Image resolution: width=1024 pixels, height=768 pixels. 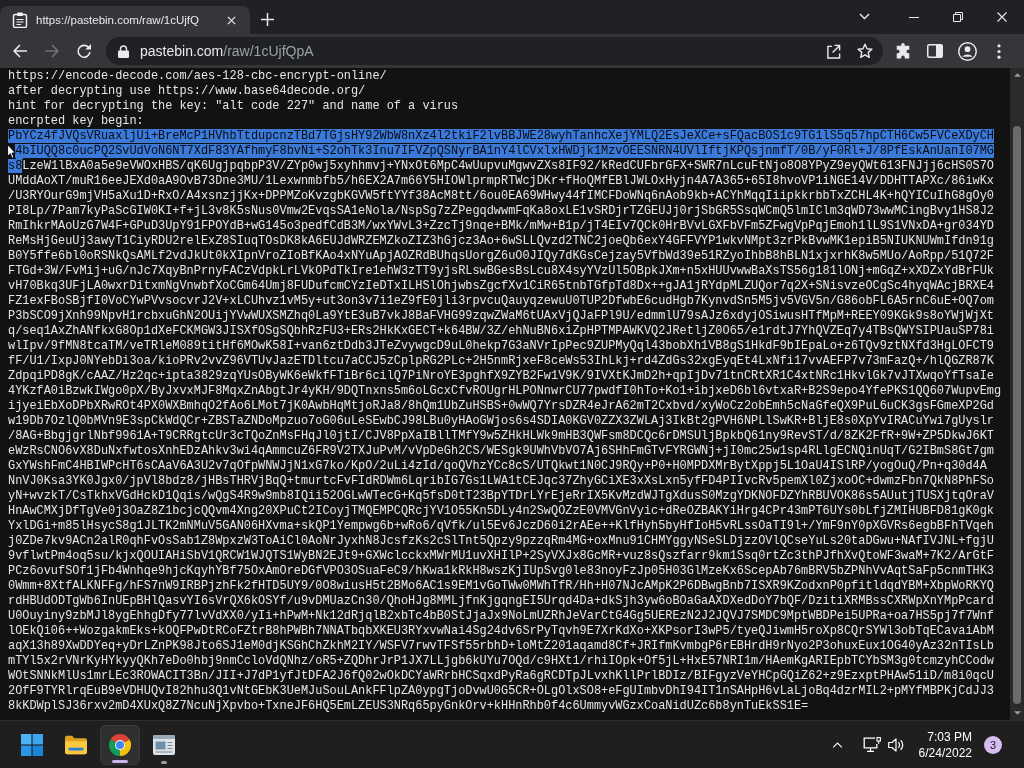 I want to click on monitor-icon, so click(x=871, y=744).